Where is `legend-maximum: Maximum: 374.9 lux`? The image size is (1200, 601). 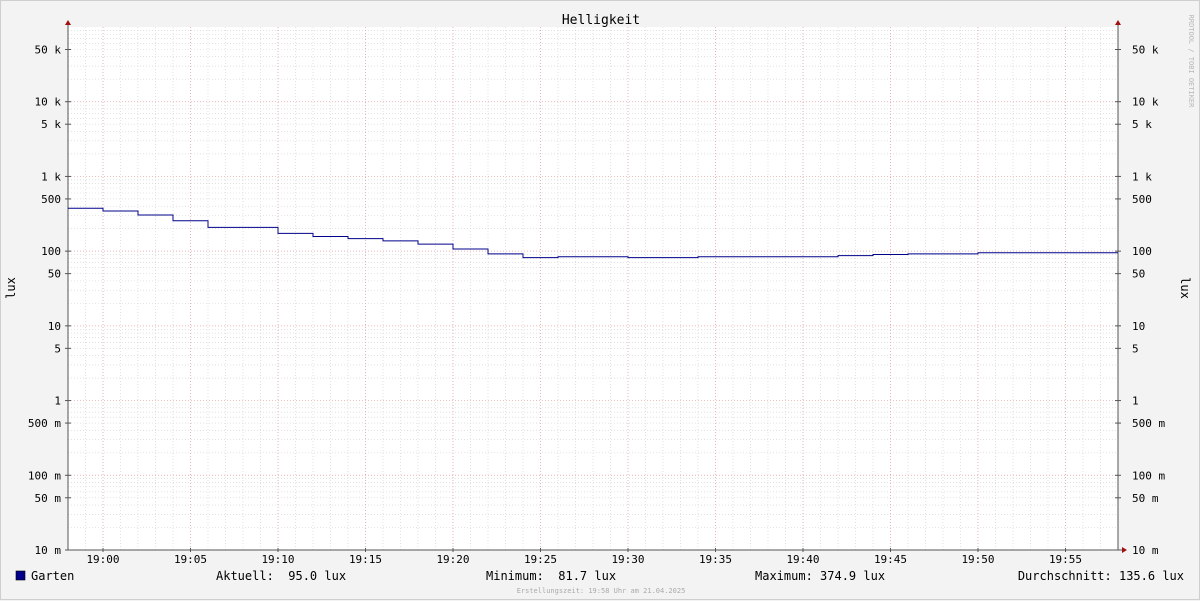 legend-maximum: Maximum: 374.9 lux is located at coordinates (820, 576).